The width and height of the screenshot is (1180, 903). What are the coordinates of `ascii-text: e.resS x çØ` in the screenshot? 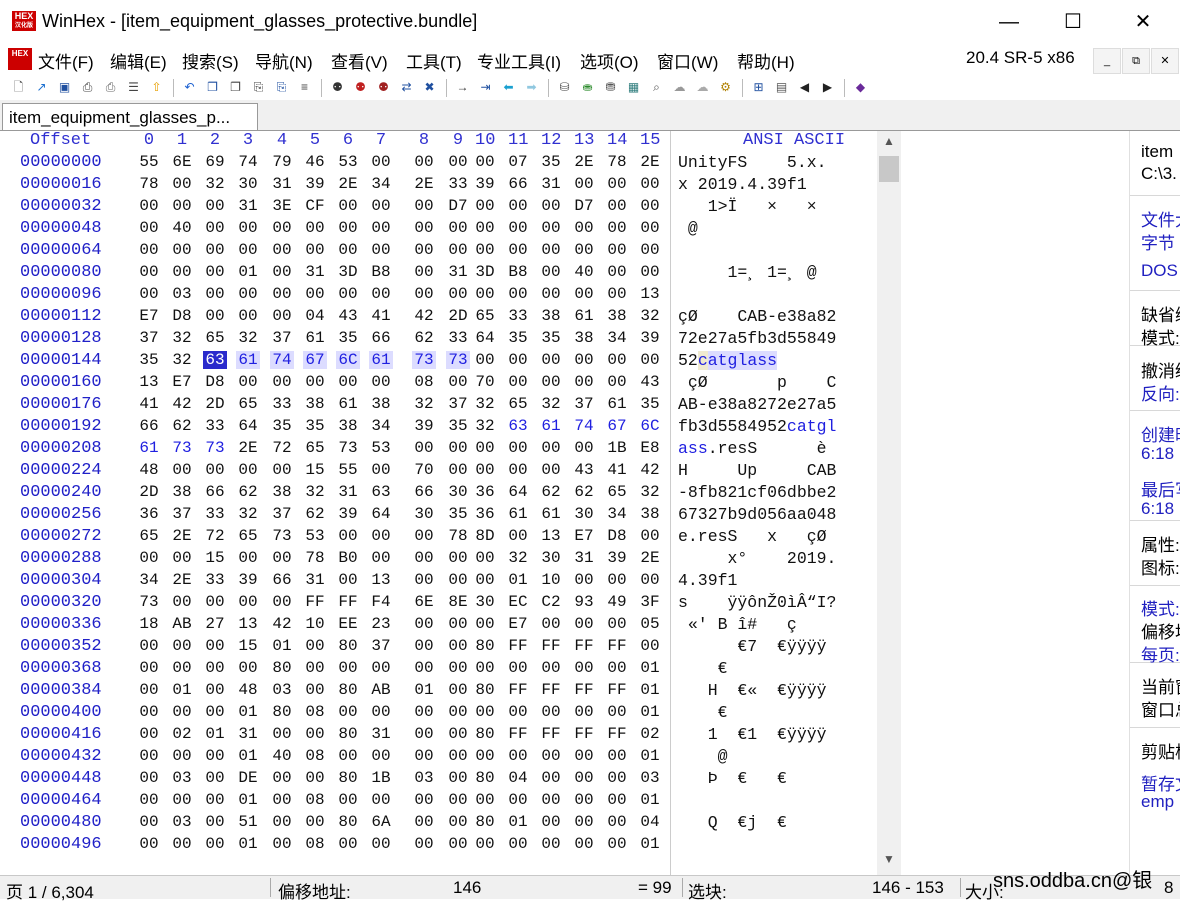 It's located at (752, 536).